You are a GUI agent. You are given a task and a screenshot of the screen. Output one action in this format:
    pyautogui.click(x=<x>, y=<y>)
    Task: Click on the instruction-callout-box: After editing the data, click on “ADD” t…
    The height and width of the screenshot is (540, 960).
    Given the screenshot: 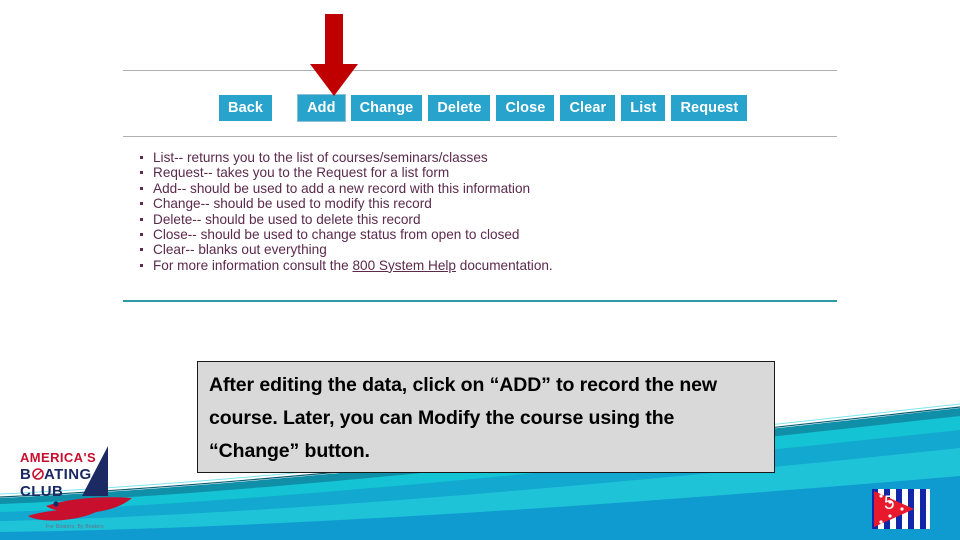 What is the action you would take?
    pyautogui.click(x=486, y=417)
    